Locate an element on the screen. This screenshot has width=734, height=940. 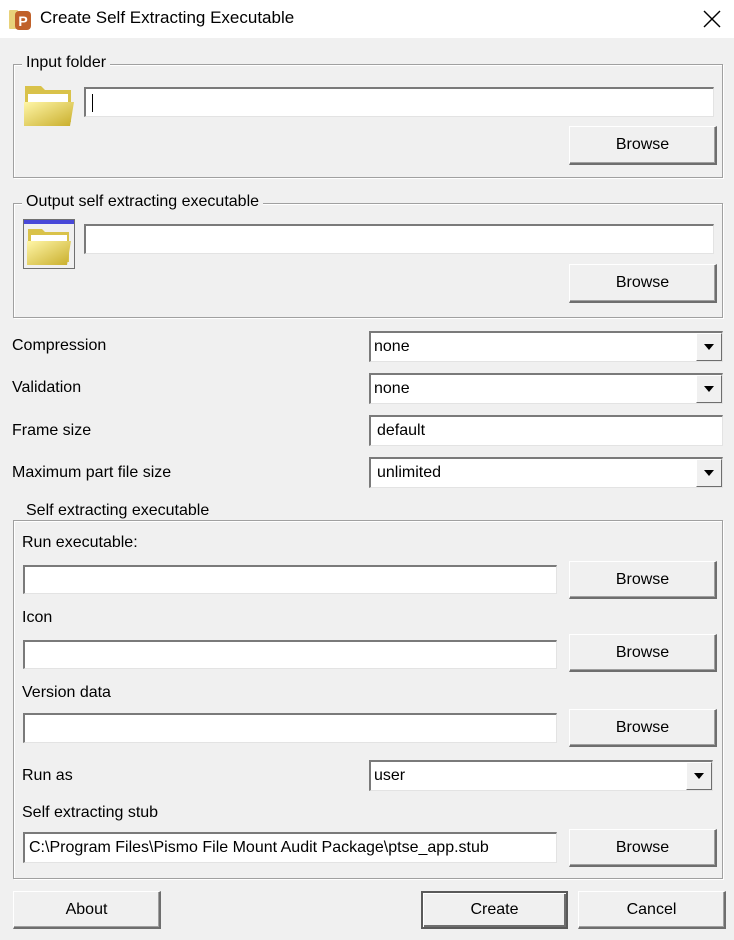
stub-label: Self extracting stub is located at coordinates (90, 812).